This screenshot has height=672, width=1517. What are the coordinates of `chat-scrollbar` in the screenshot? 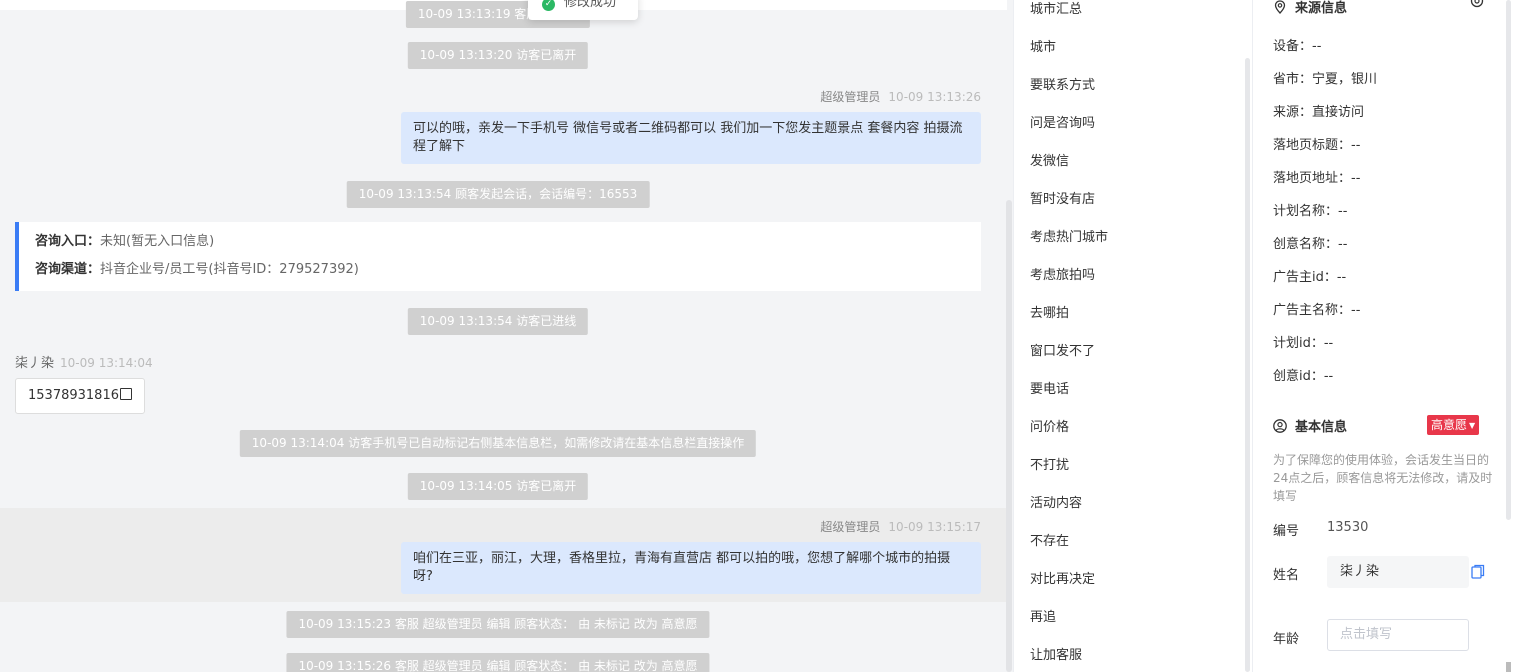 It's located at (1009, 436).